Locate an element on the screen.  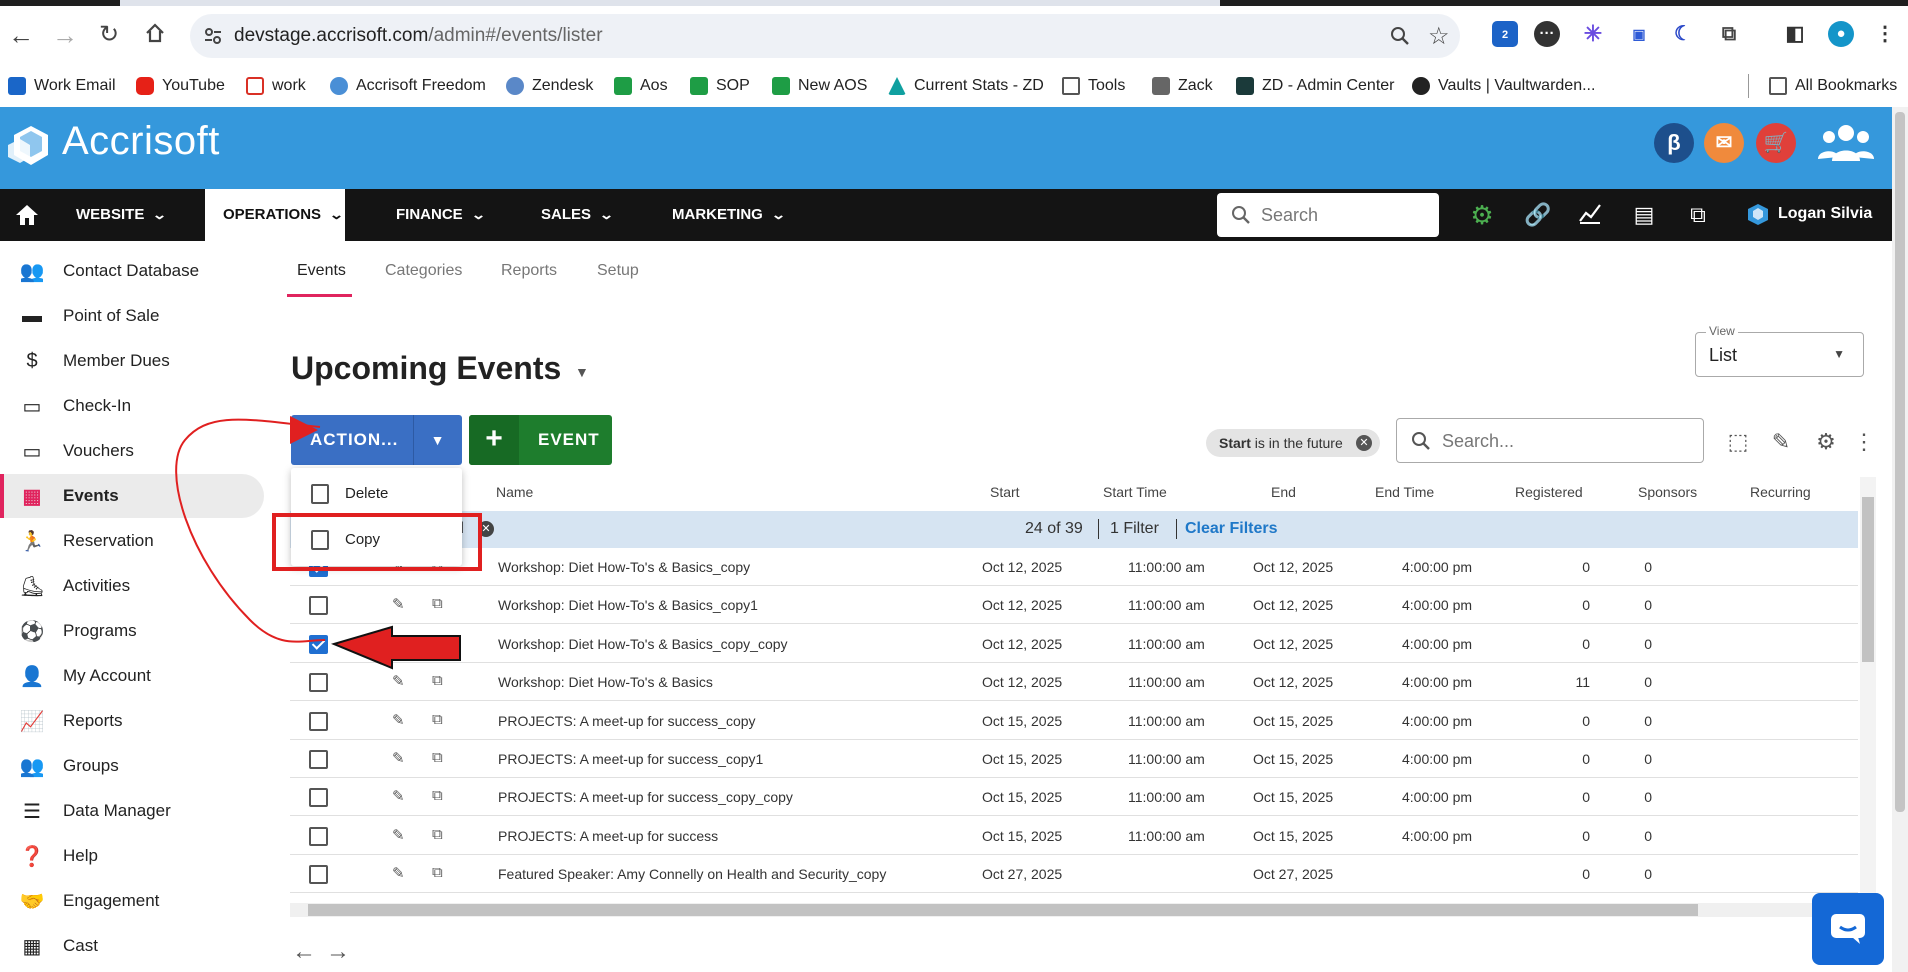
bulk-edit-icon: ✎ is located at coordinates (1781, 442).